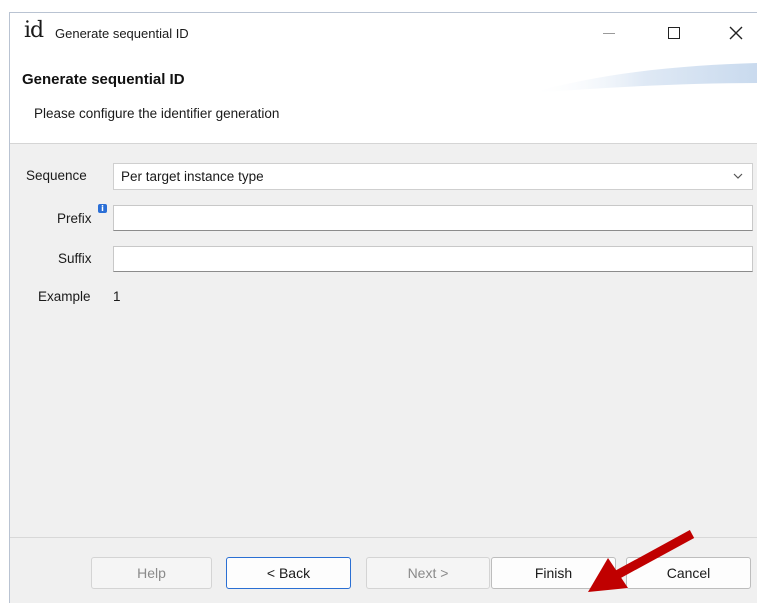 Image resolution: width=757 pixels, height=603 pixels. I want to click on maximize-icon, so click(674, 33).